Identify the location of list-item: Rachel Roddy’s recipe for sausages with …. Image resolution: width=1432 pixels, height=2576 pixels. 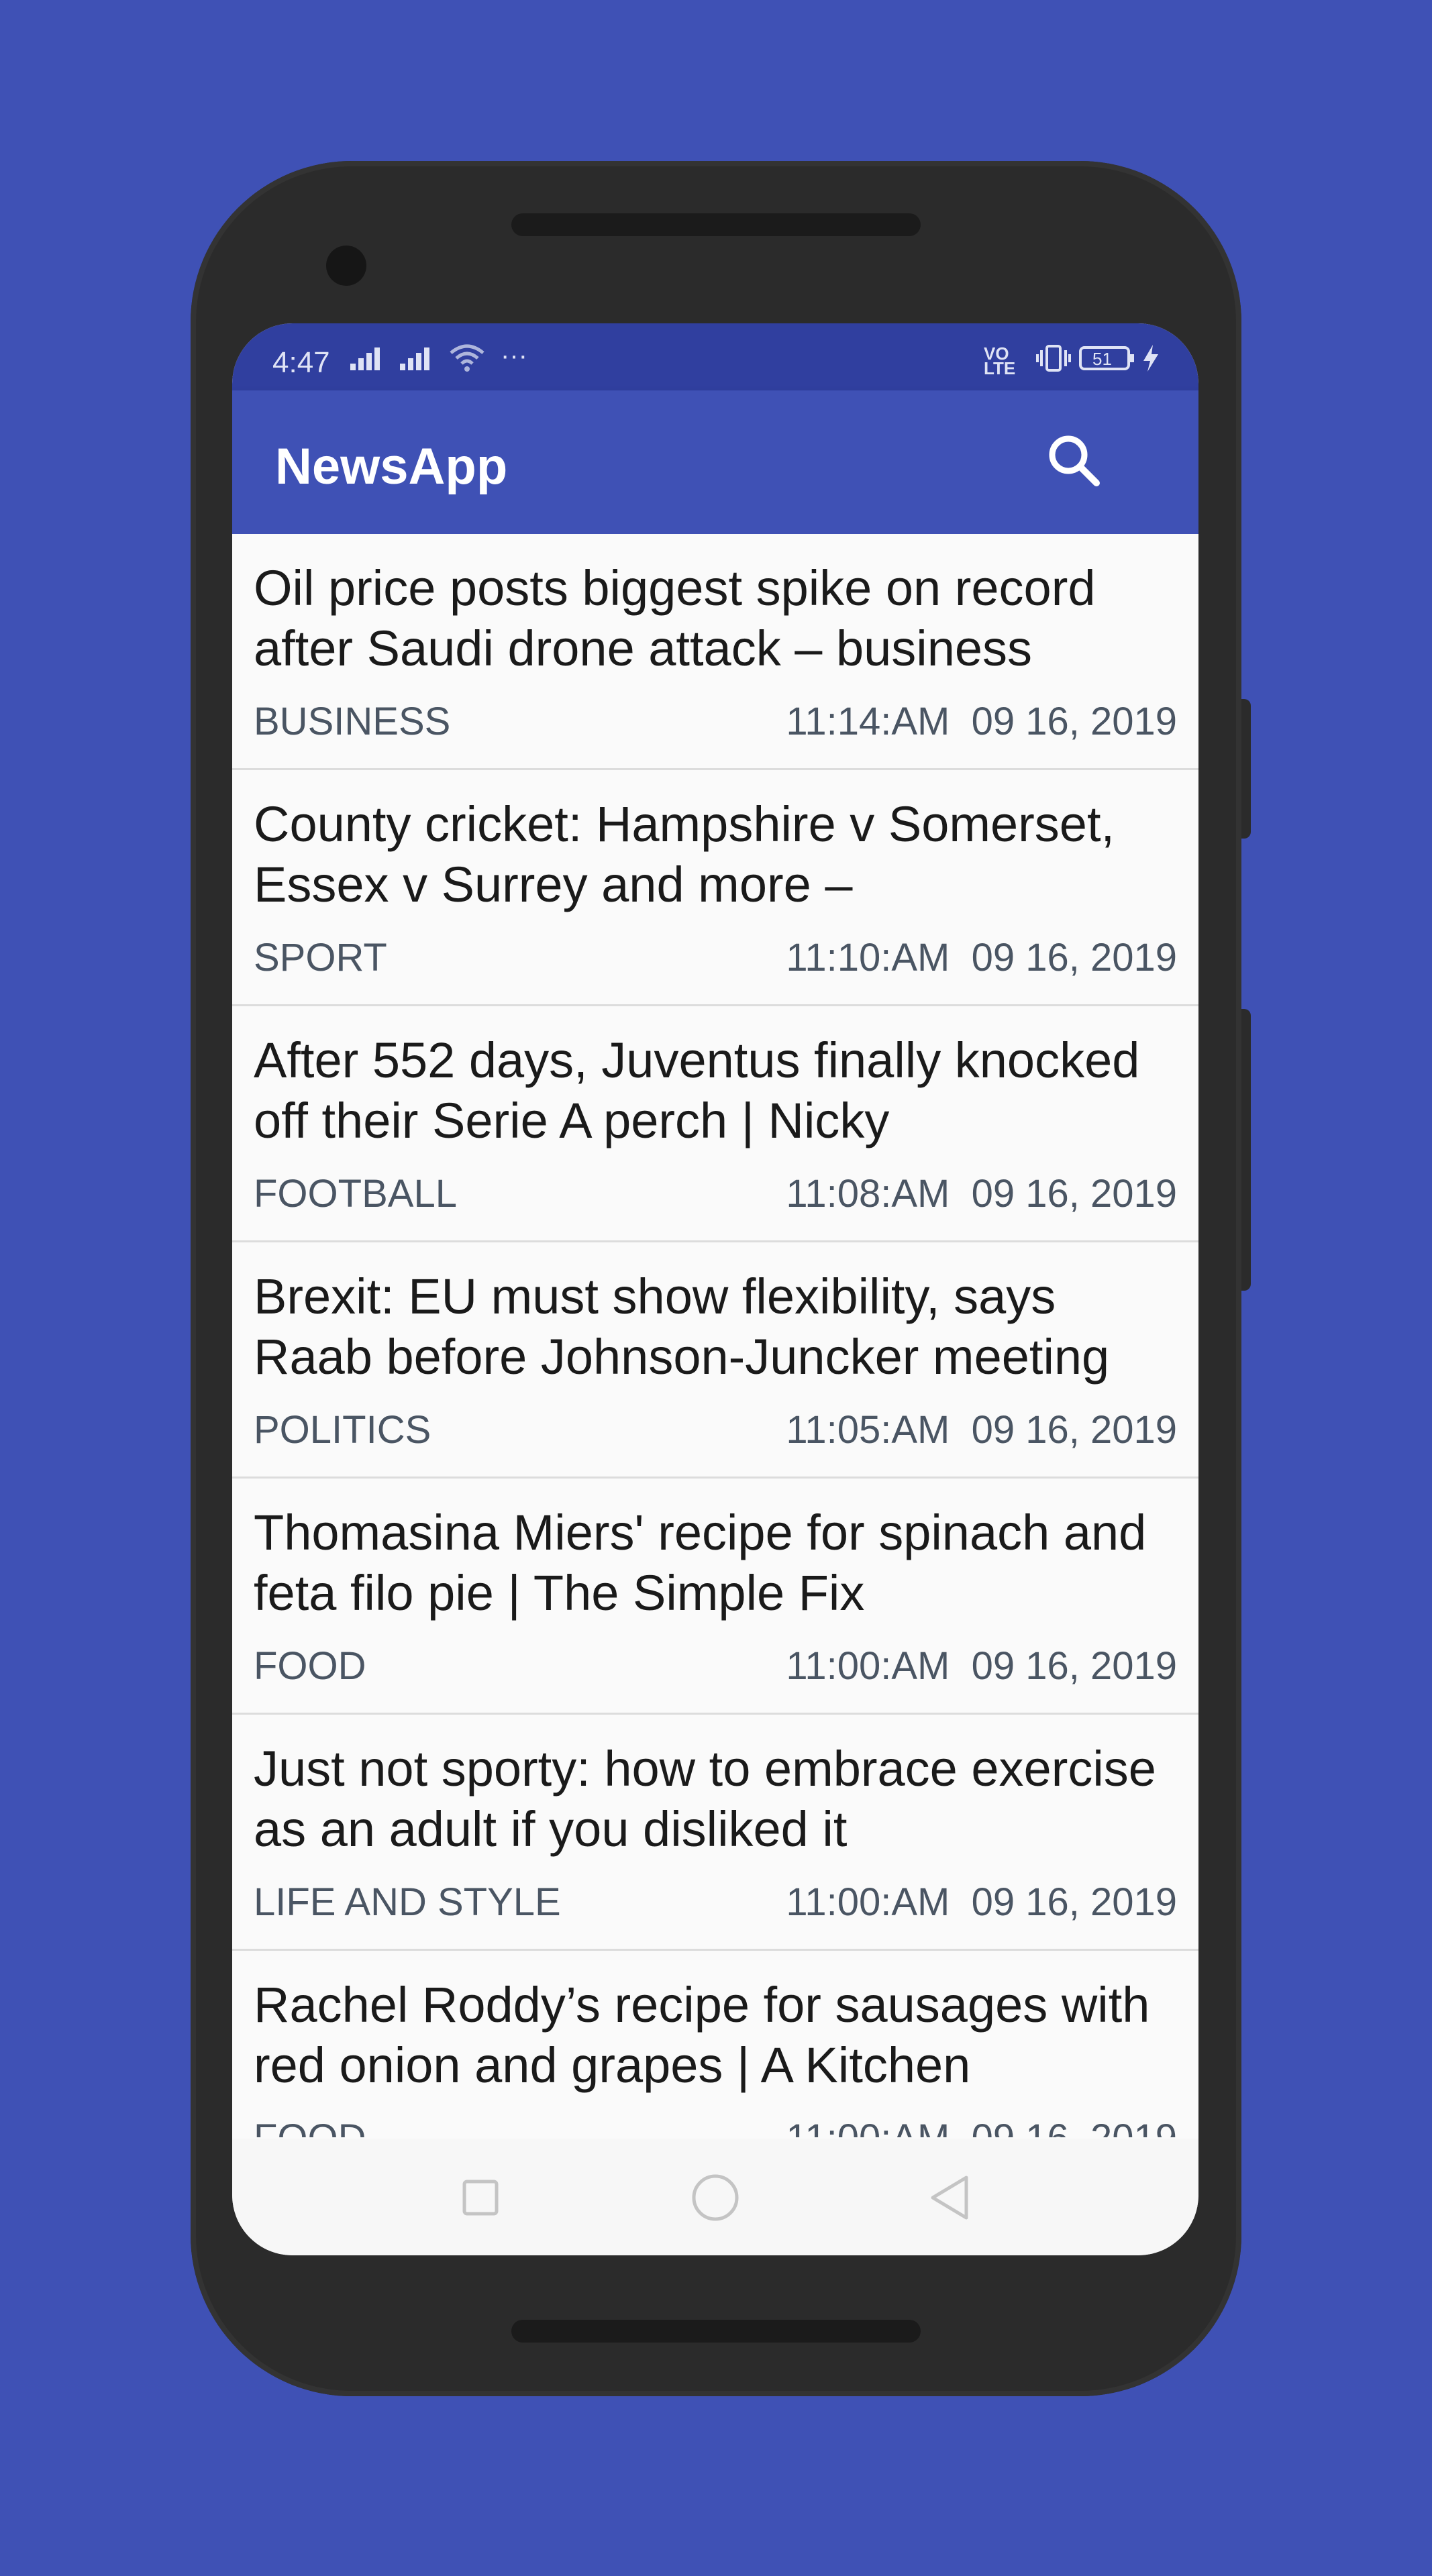
(715, 2044).